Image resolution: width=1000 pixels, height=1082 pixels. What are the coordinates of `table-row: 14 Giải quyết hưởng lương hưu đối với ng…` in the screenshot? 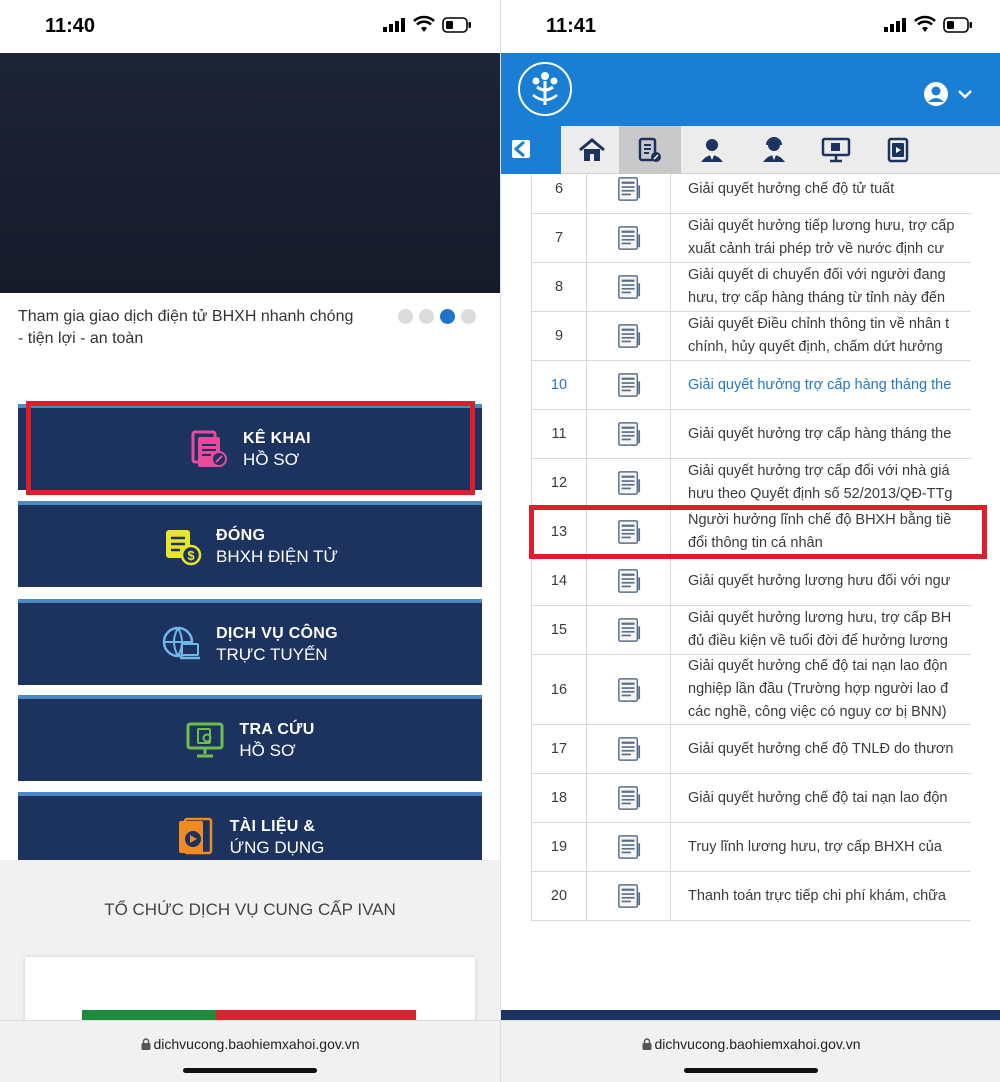 It's located at (751, 581).